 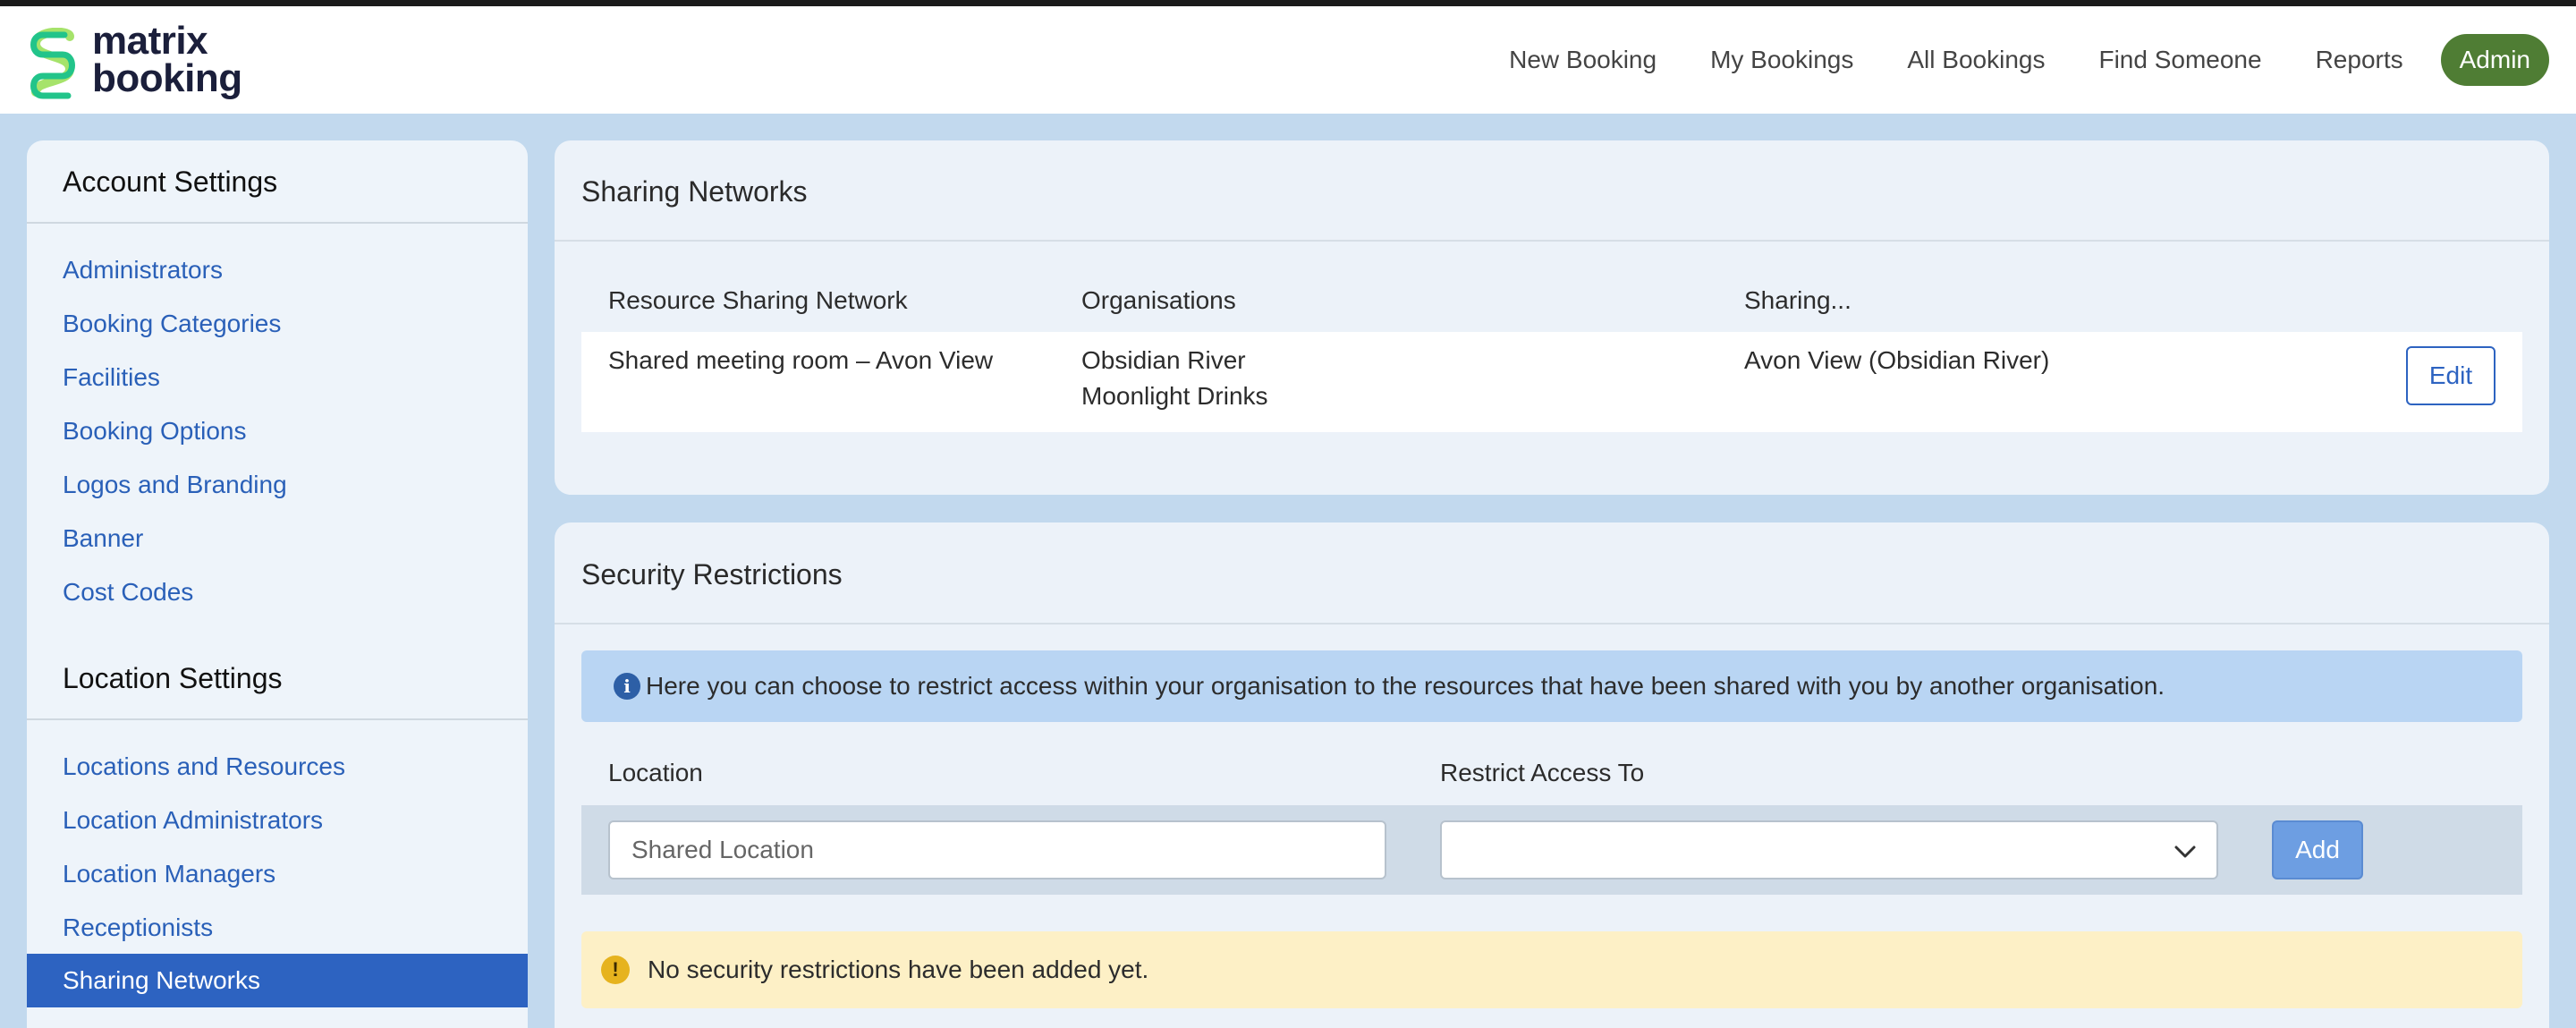 I want to click on add-button: Add, so click(x=2317, y=849).